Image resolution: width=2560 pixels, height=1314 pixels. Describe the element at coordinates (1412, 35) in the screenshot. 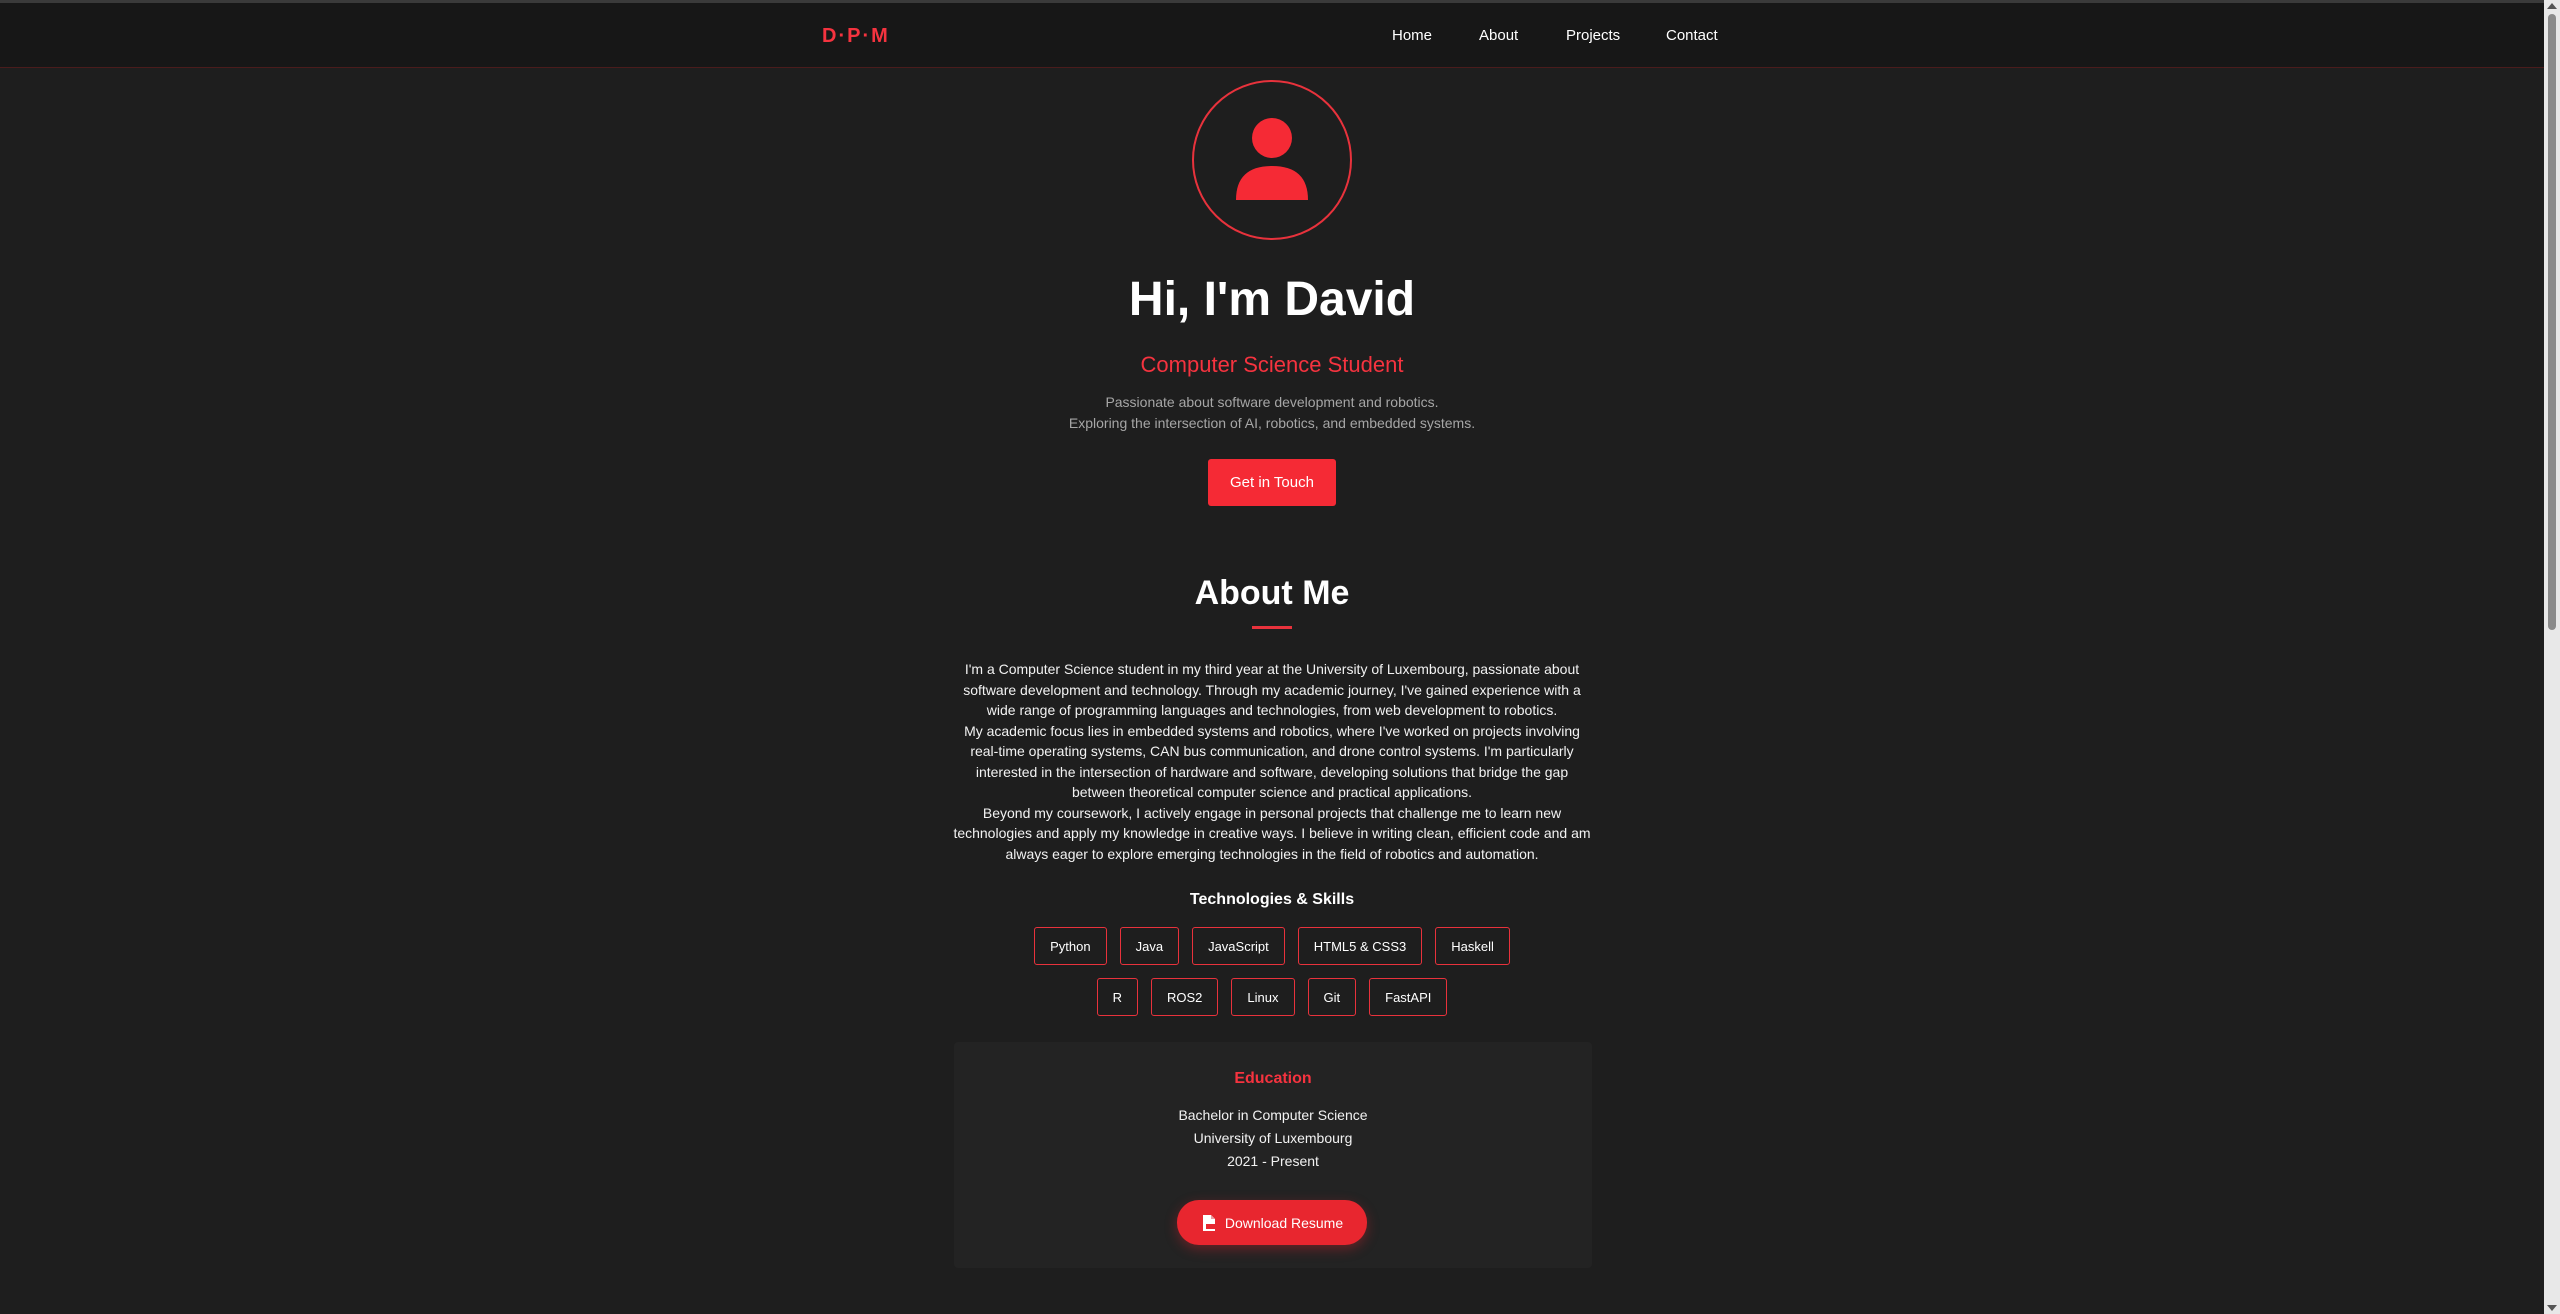

I see `nav-link-home: Home` at that location.